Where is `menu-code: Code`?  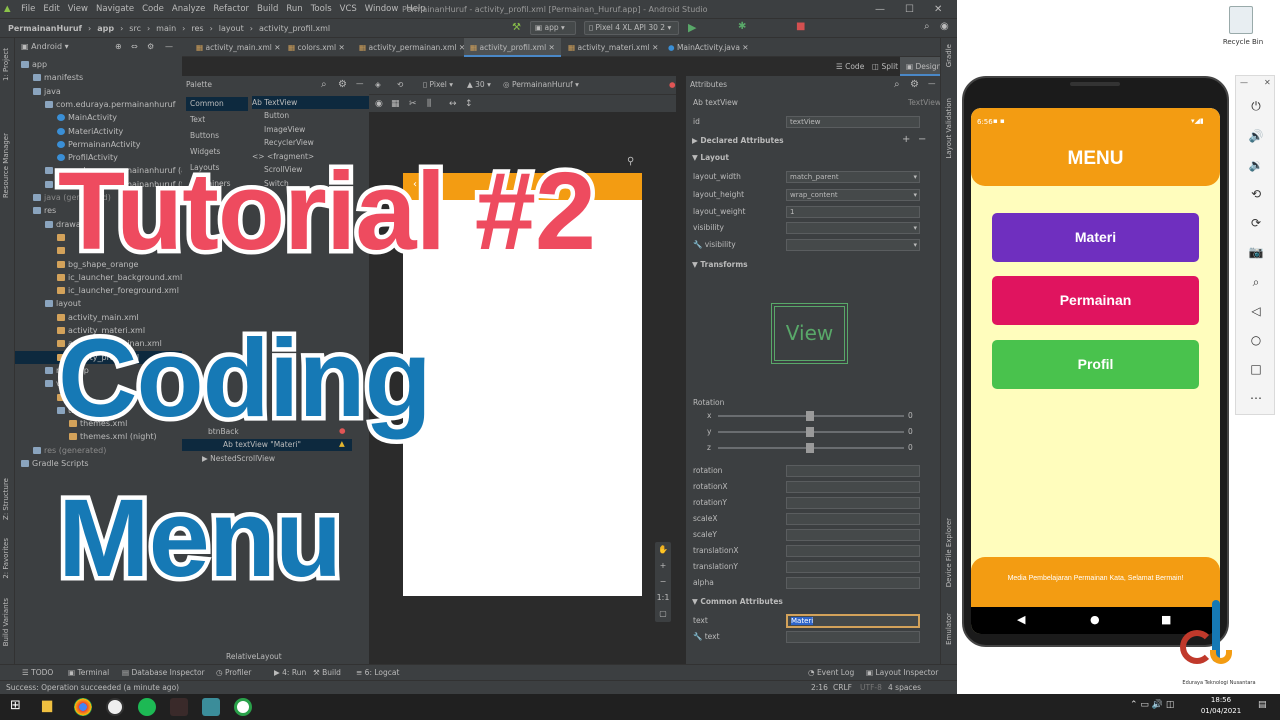 menu-code: Code is located at coordinates (153, 9).